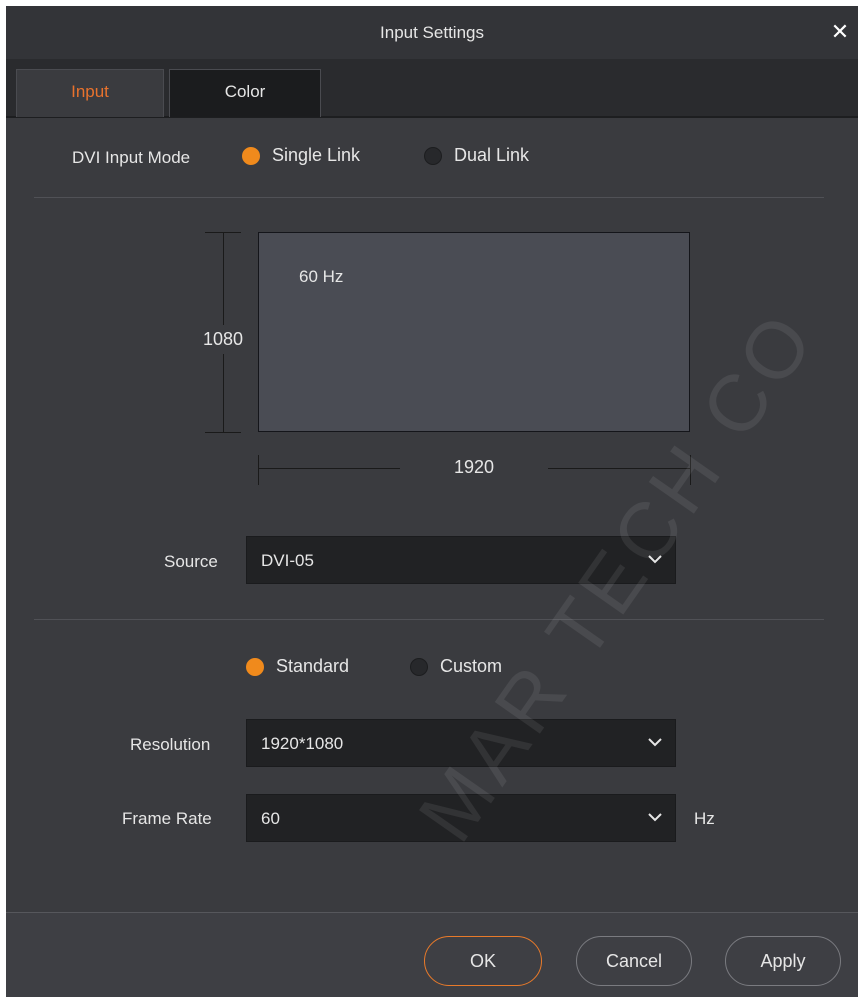  I want to click on custom-label: Custom, so click(471, 666).